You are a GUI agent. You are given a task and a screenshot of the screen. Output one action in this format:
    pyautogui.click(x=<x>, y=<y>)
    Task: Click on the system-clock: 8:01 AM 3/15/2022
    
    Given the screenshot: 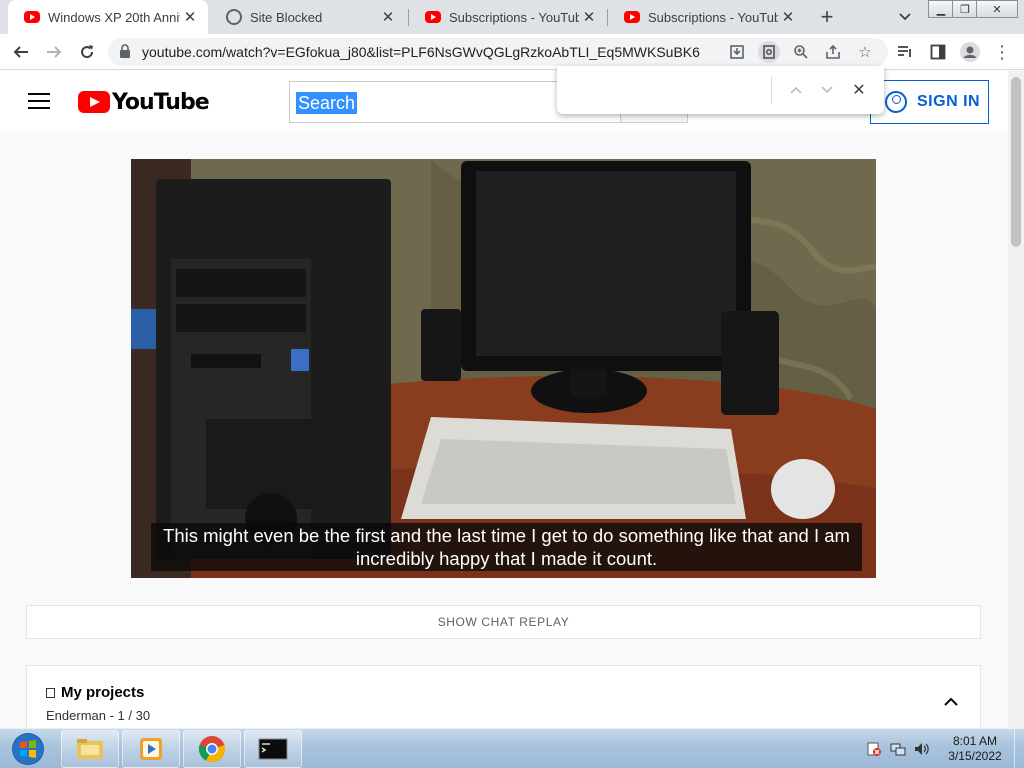 What is the action you would take?
    pyautogui.click(x=975, y=749)
    